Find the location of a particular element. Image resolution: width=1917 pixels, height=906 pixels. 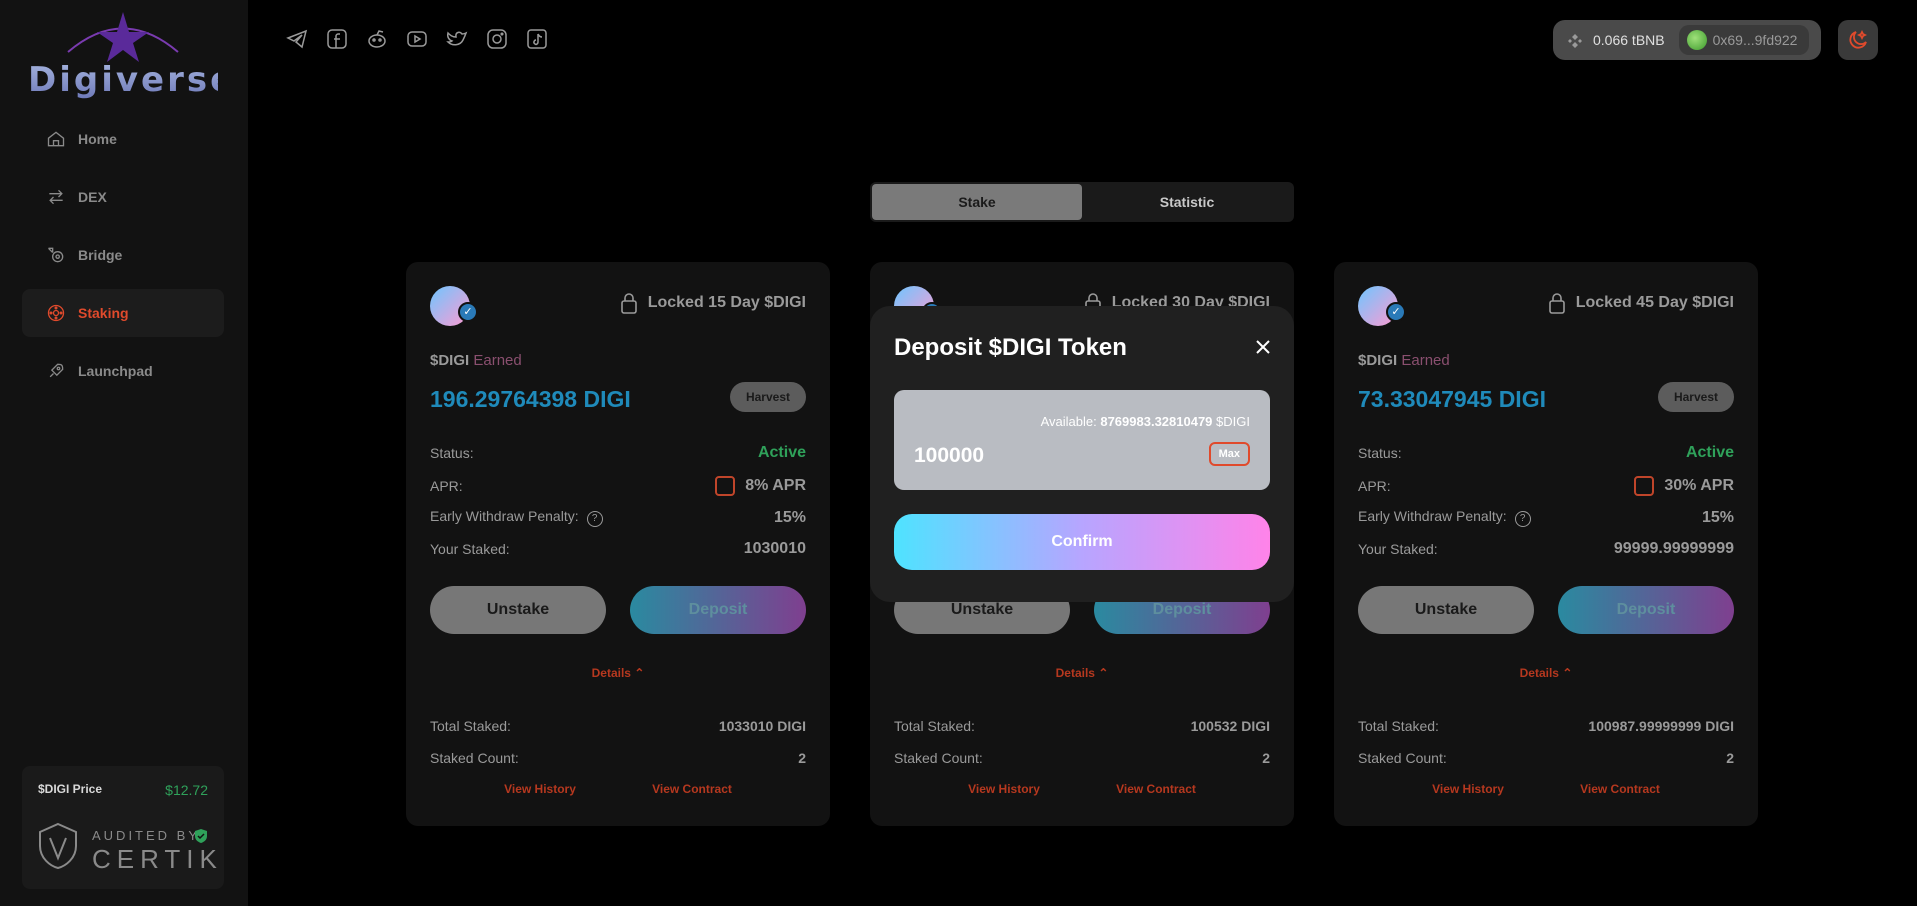

tiktok-icon is located at coordinates (537, 39).